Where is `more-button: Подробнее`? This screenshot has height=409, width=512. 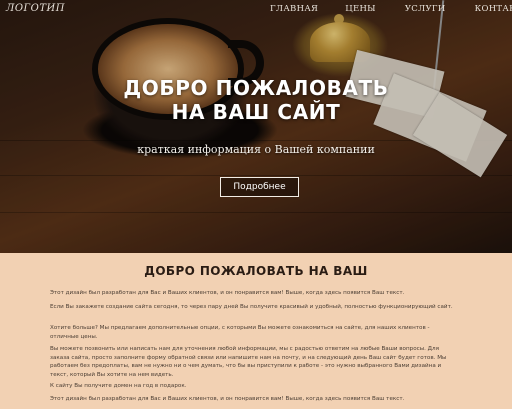 more-button: Подробнее is located at coordinates (259, 187).